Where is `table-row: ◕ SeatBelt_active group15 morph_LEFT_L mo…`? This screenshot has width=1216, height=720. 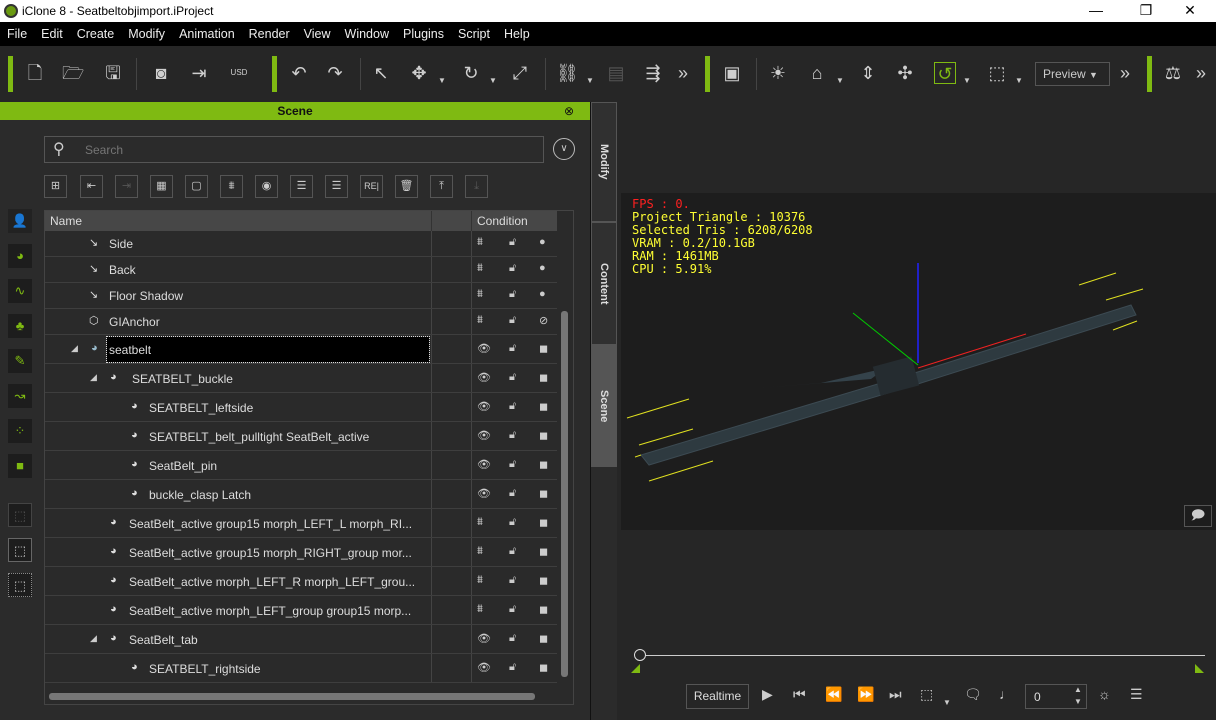
table-row: ◕ SeatBelt_active group15 morph_LEFT_L mo… is located at coordinates (301, 523).